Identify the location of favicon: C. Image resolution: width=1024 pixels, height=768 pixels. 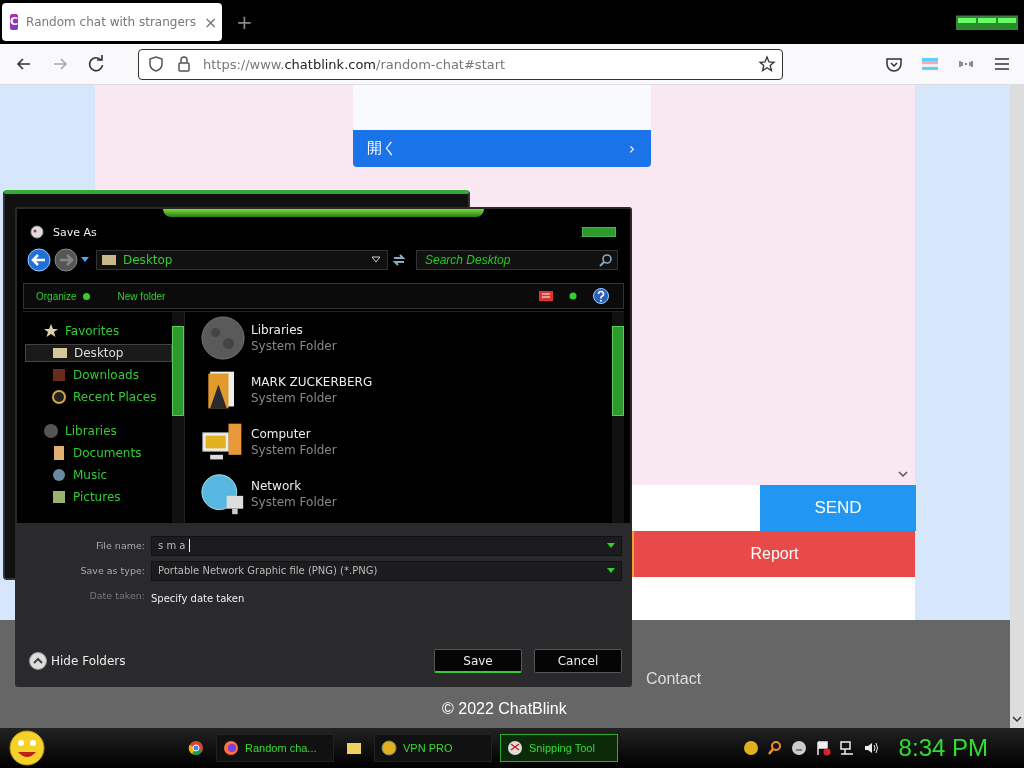
(14, 22).